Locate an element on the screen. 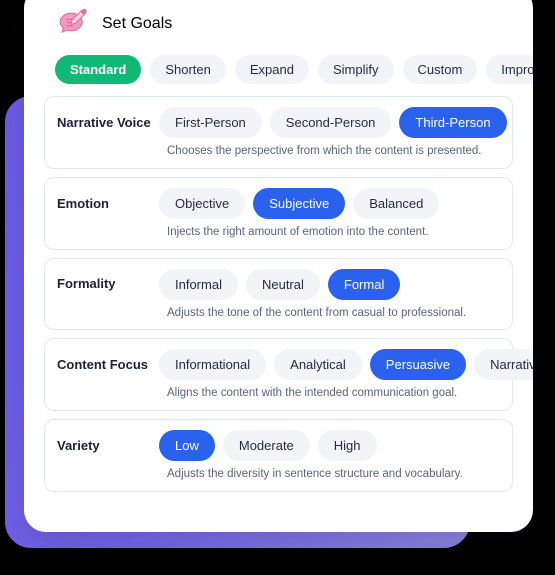 The height and width of the screenshot is (575, 555). mode-tab-standard: Standard is located at coordinates (98, 69).